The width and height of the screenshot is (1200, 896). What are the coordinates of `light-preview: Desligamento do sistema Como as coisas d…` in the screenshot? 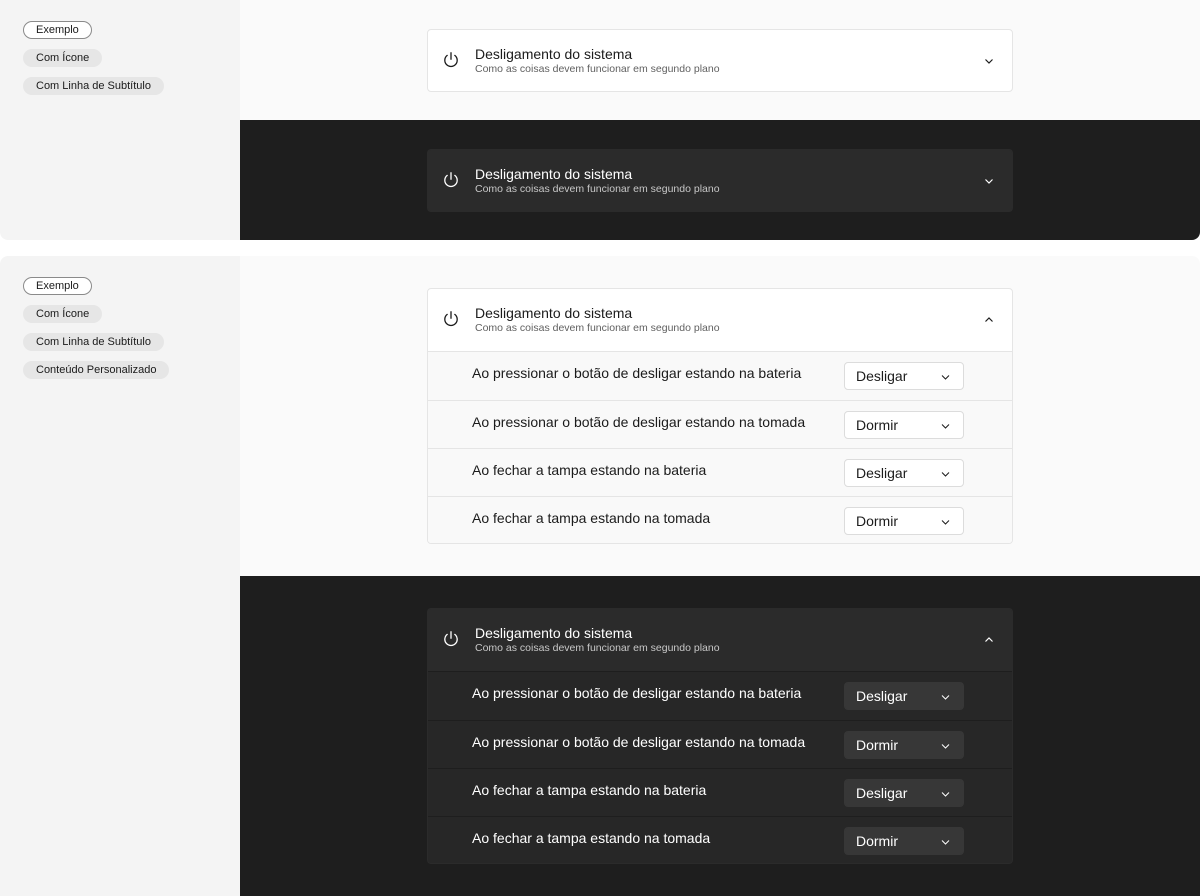 It's located at (720, 60).